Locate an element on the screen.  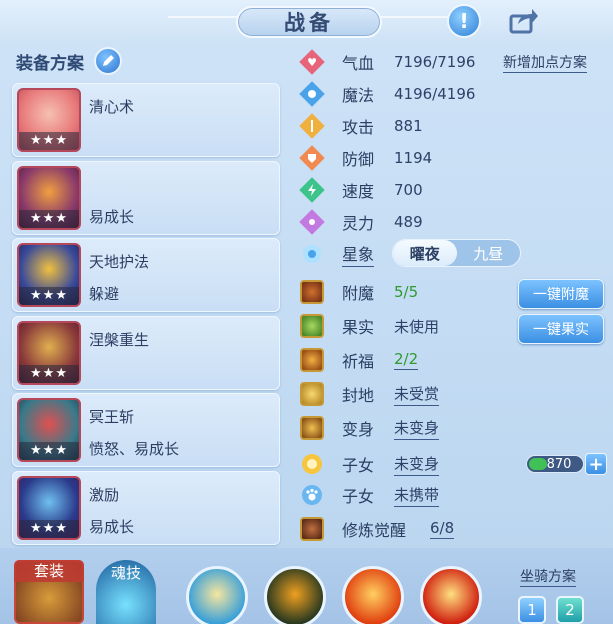
share-button is located at coordinates (523, 21).